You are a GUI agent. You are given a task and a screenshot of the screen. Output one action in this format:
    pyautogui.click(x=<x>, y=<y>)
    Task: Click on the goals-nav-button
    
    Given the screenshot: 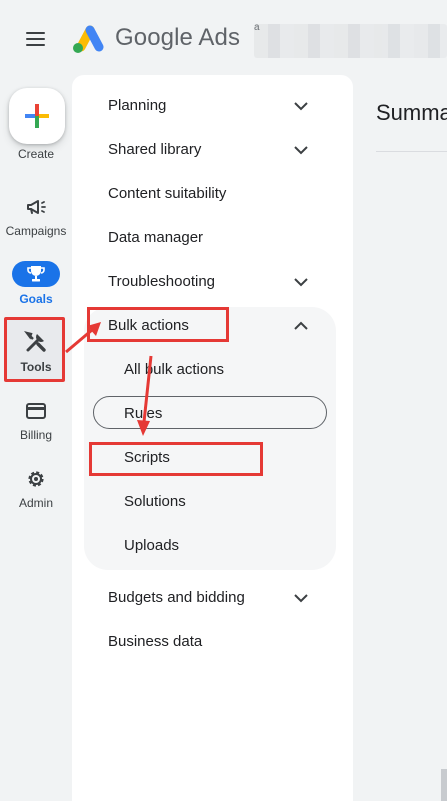 What is the action you would take?
    pyautogui.click(x=36, y=274)
    